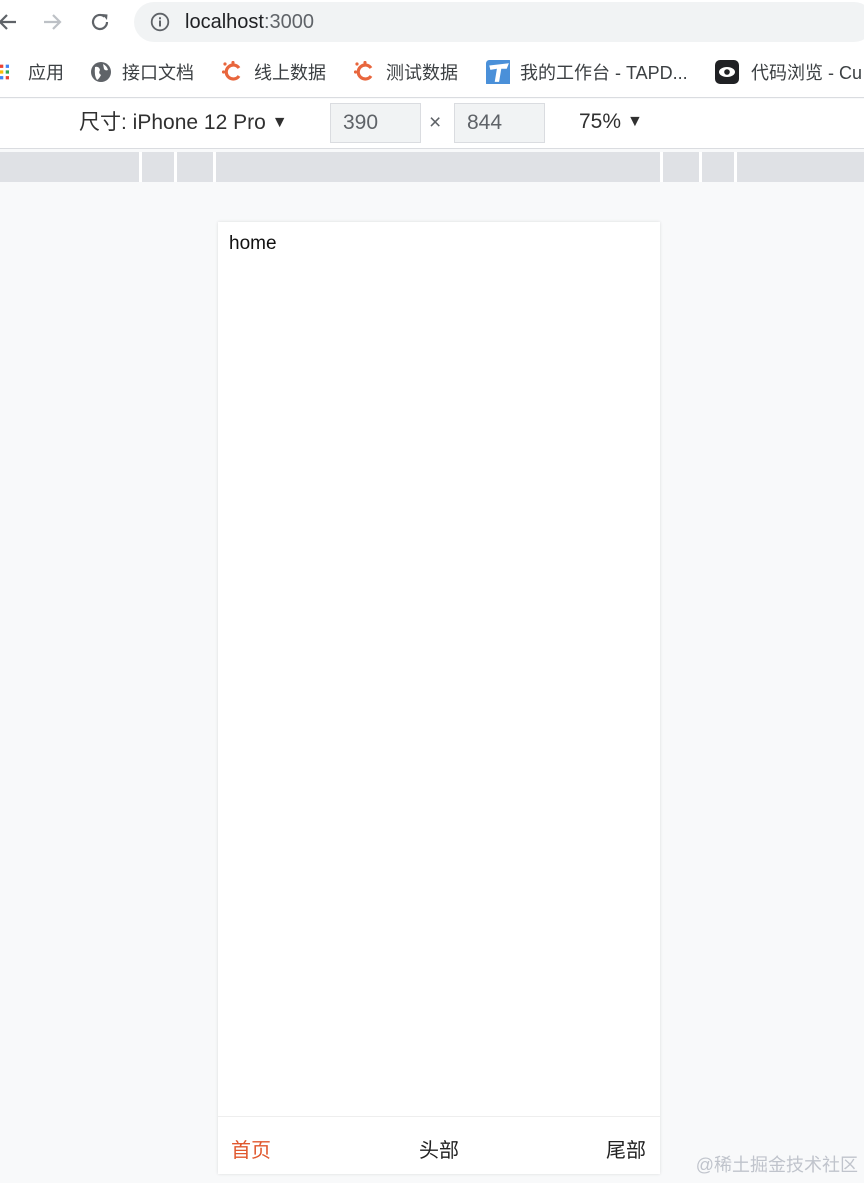  I want to click on info-icon, so click(160, 22).